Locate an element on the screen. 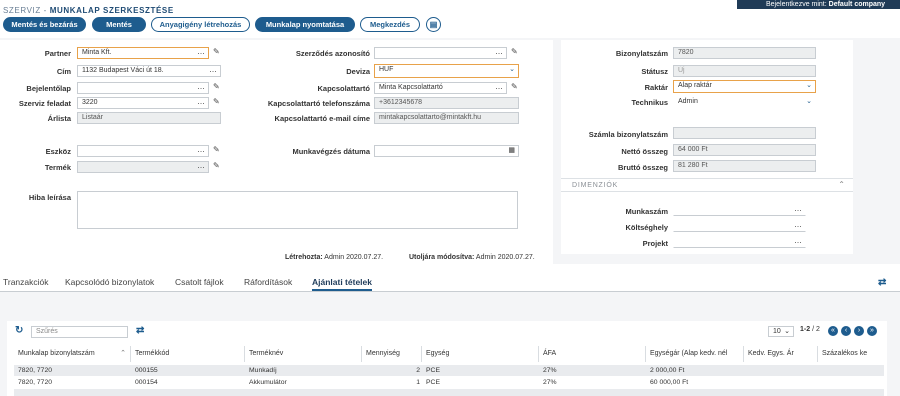  last-page-icon: » is located at coordinates (872, 331).